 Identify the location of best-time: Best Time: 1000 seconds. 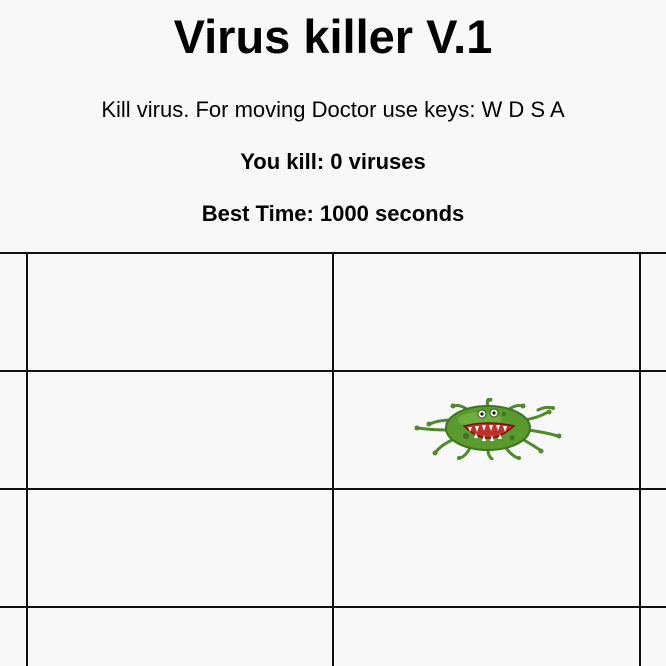
(333, 213).